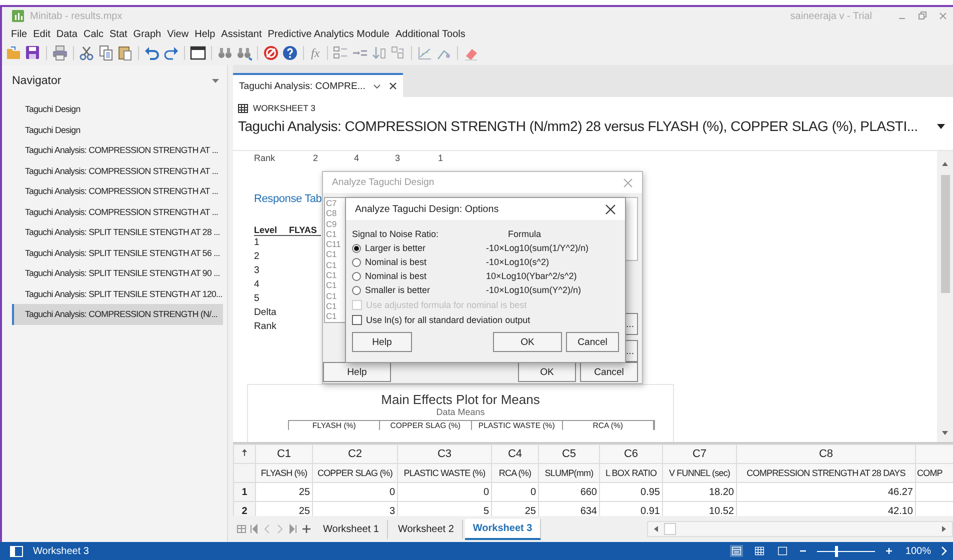  Describe the element at coordinates (171, 53) in the screenshot. I see `redo-icon` at that location.